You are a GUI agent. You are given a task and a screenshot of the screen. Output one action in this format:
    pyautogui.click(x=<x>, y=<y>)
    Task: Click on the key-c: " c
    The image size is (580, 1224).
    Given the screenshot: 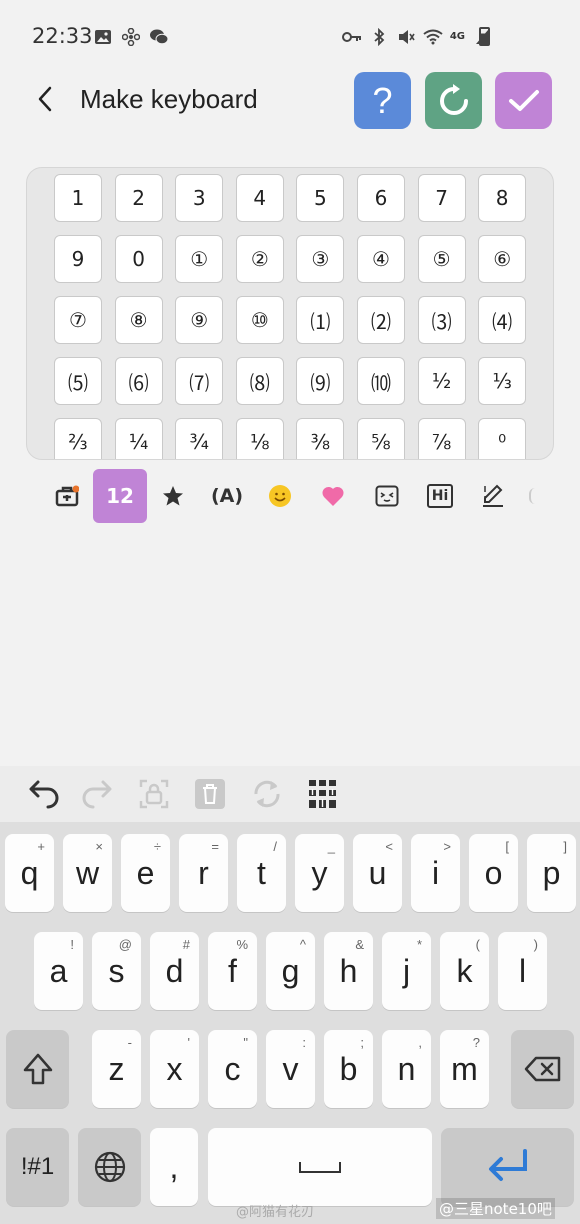 What is the action you would take?
    pyautogui.click(x=232, y=1069)
    